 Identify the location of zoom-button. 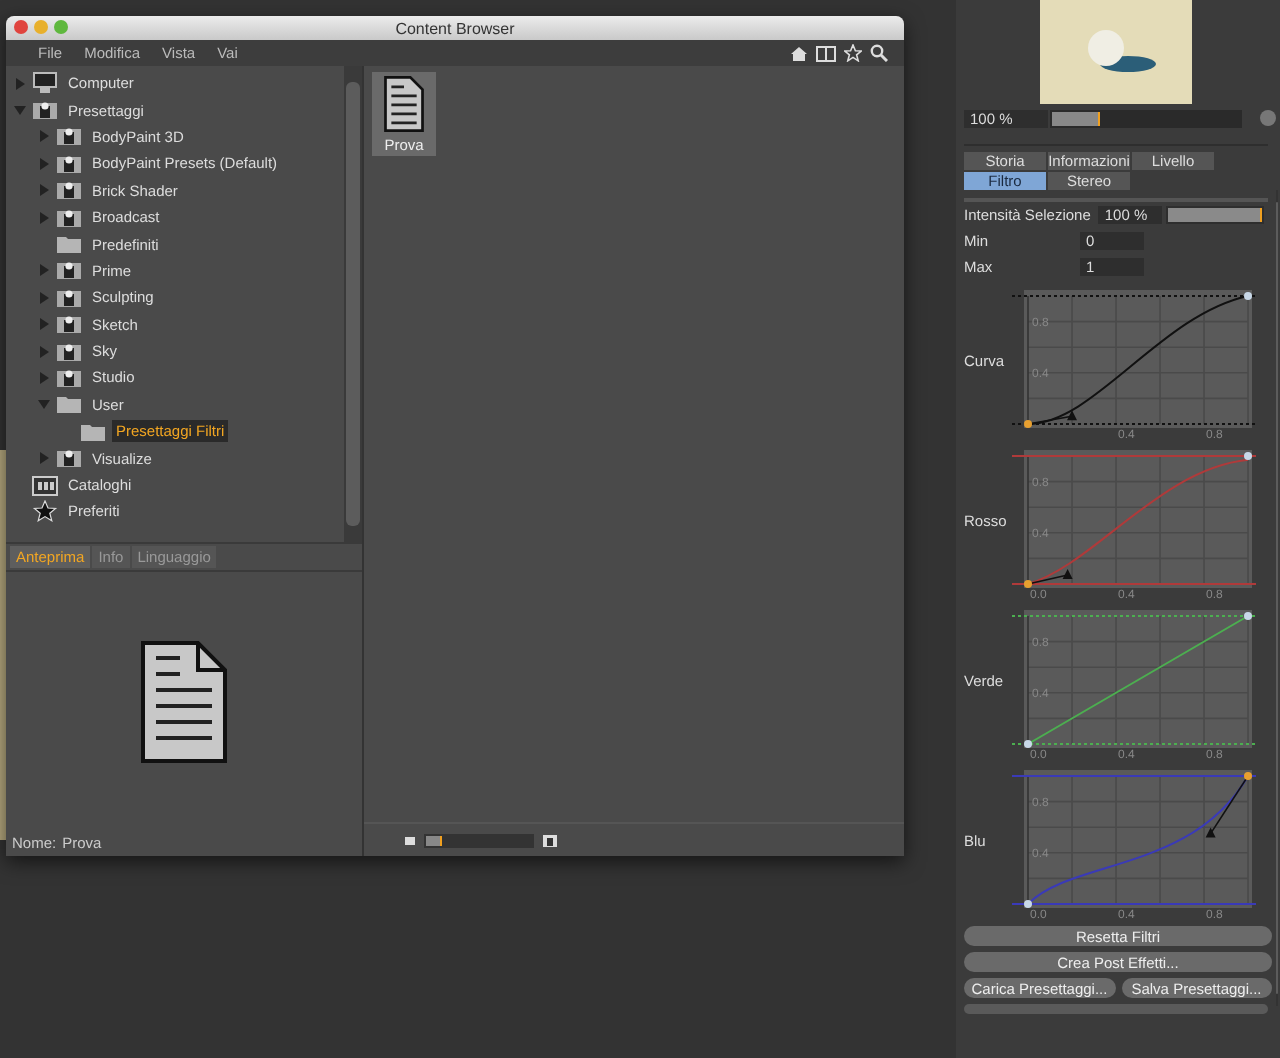
(61, 27).